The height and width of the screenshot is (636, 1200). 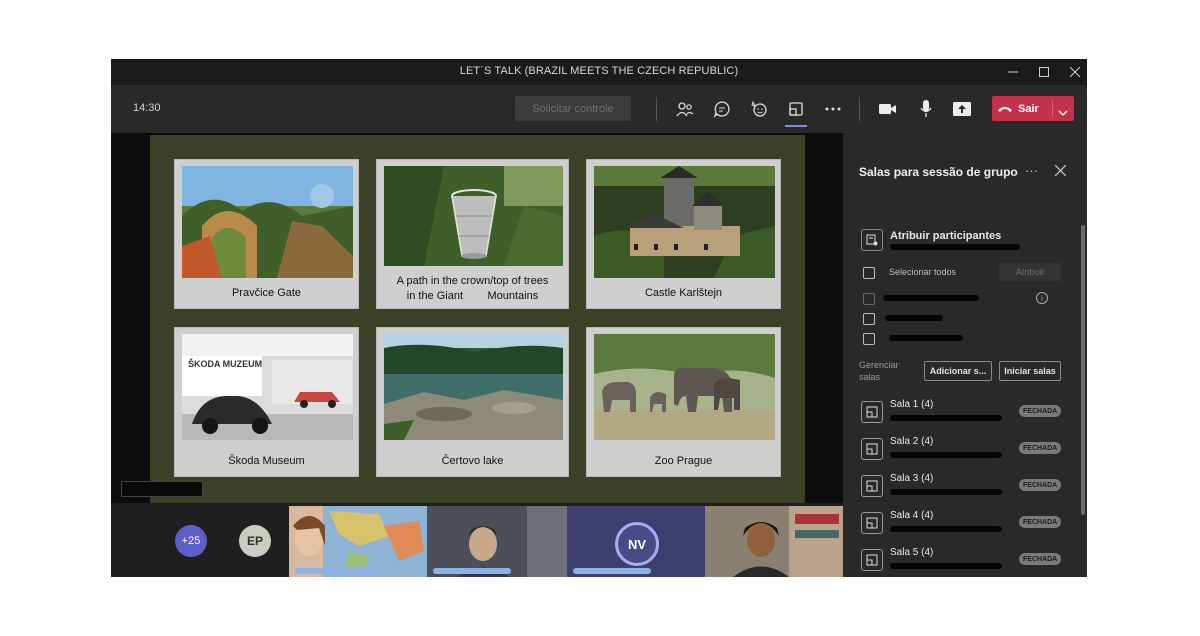 I want to click on room-item-1: Sala 1 (4) FECHADA, so click(x=966, y=414).